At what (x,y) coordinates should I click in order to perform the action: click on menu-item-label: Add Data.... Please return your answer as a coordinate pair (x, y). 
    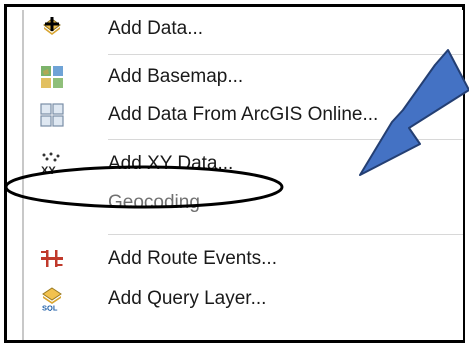
    Looking at the image, I should click on (156, 28).